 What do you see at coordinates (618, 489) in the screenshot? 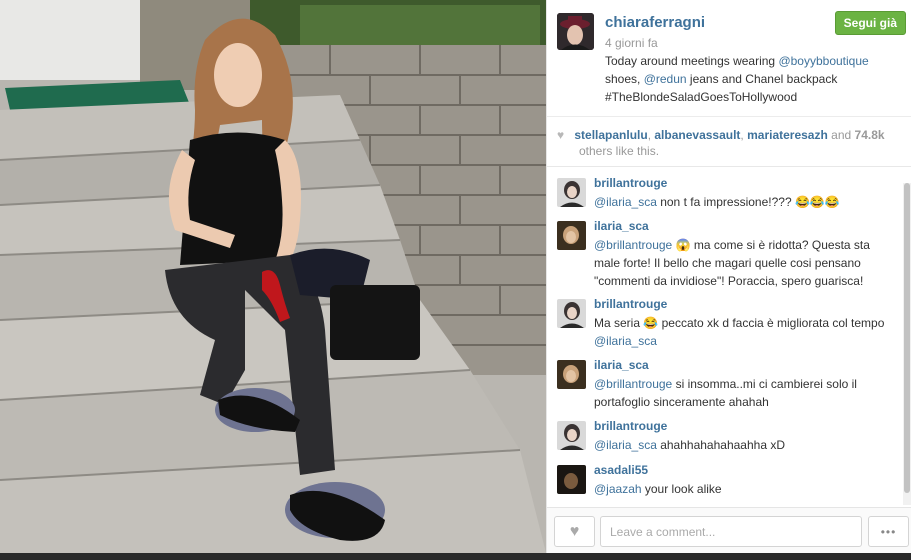
I see `comment-mention: @jaazah` at bounding box center [618, 489].